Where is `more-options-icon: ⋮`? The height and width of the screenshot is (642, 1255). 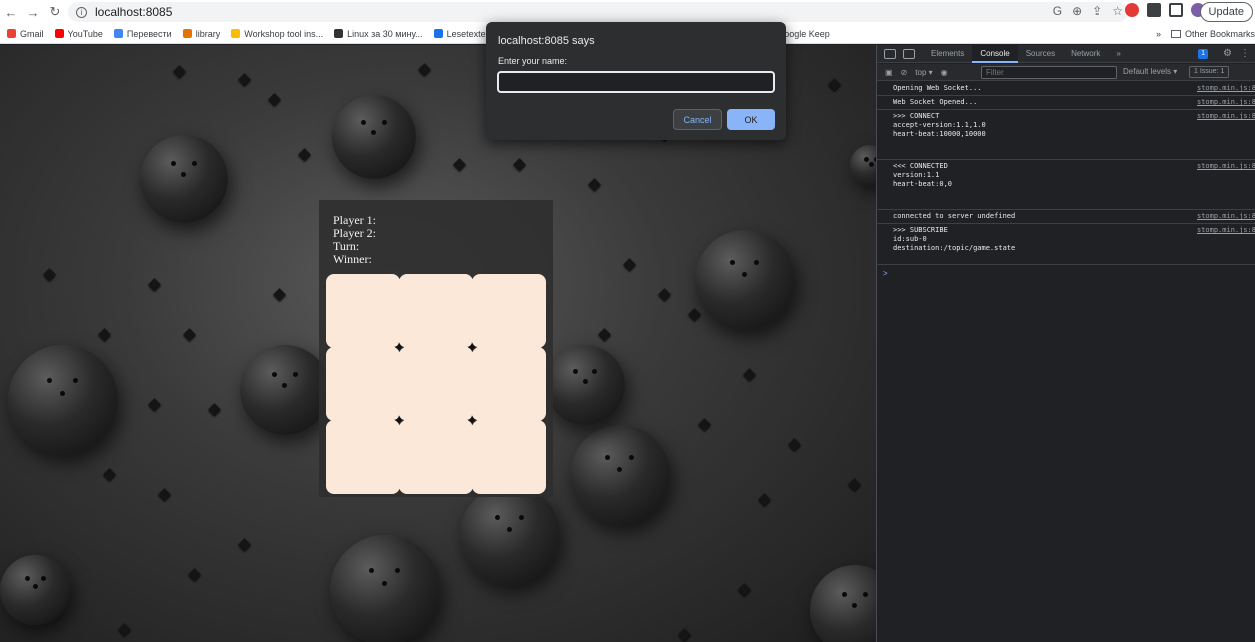 more-options-icon: ⋮ is located at coordinates (1245, 53).